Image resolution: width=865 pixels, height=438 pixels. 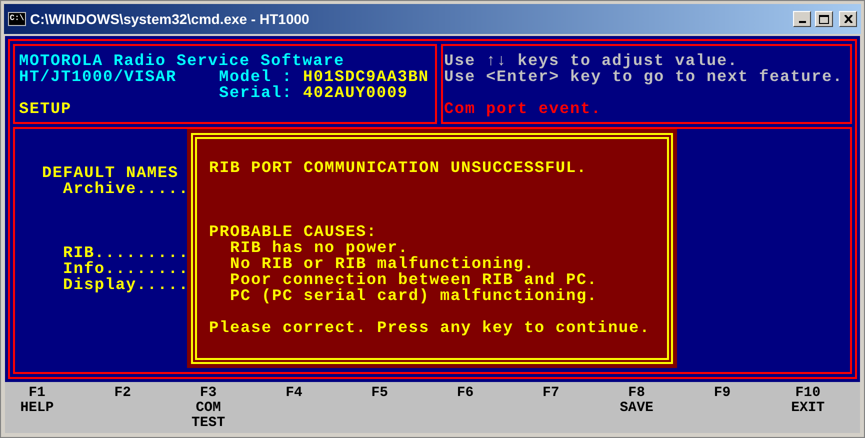 I want to click on console-icon: C:\, so click(x=17, y=19).